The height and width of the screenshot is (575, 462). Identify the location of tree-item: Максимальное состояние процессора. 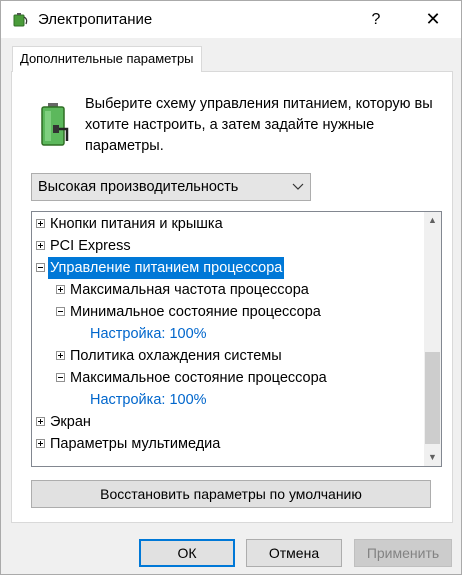
(227, 378).